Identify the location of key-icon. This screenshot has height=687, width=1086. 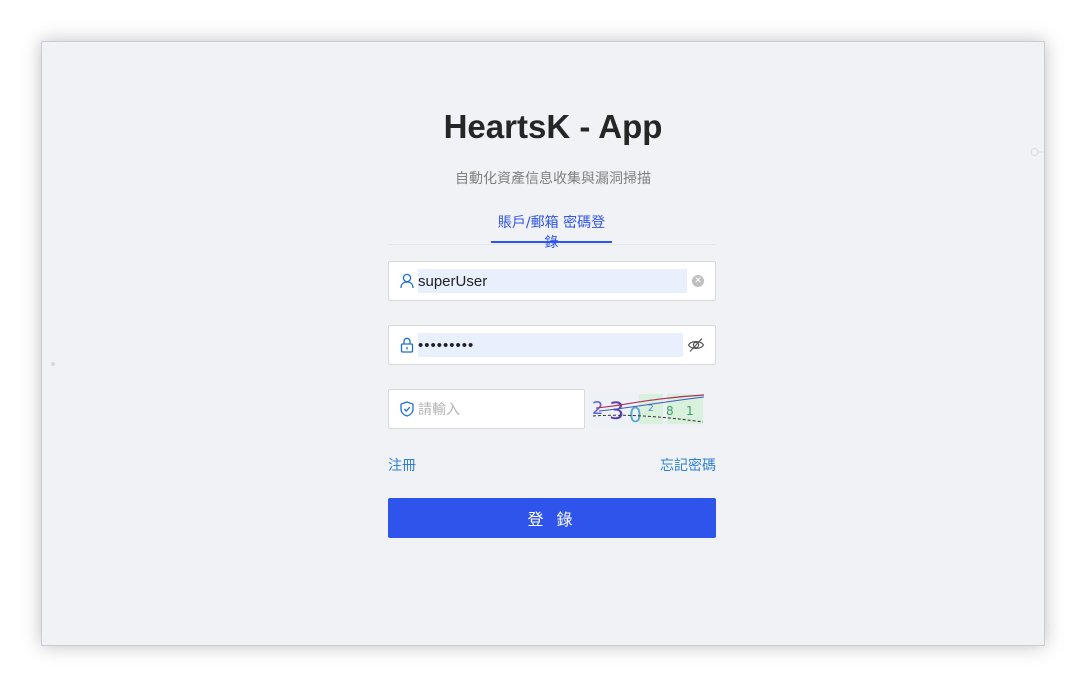
(1037, 152).